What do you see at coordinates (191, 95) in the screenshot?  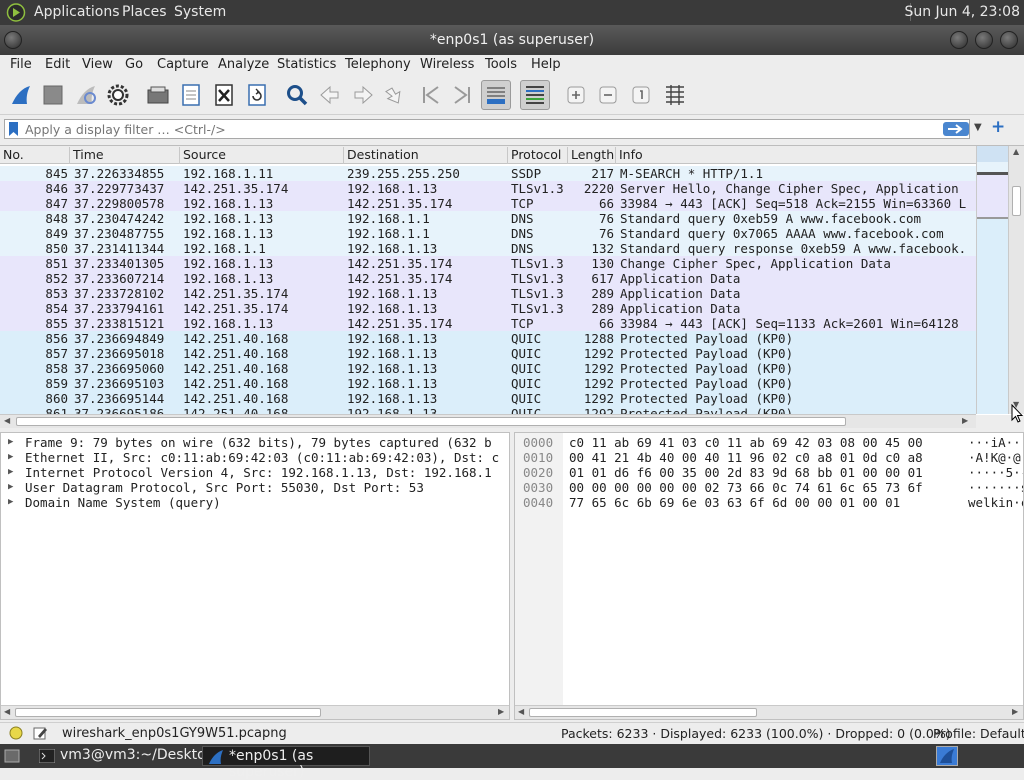 I see `save-file-icon` at bounding box center [191, 95].